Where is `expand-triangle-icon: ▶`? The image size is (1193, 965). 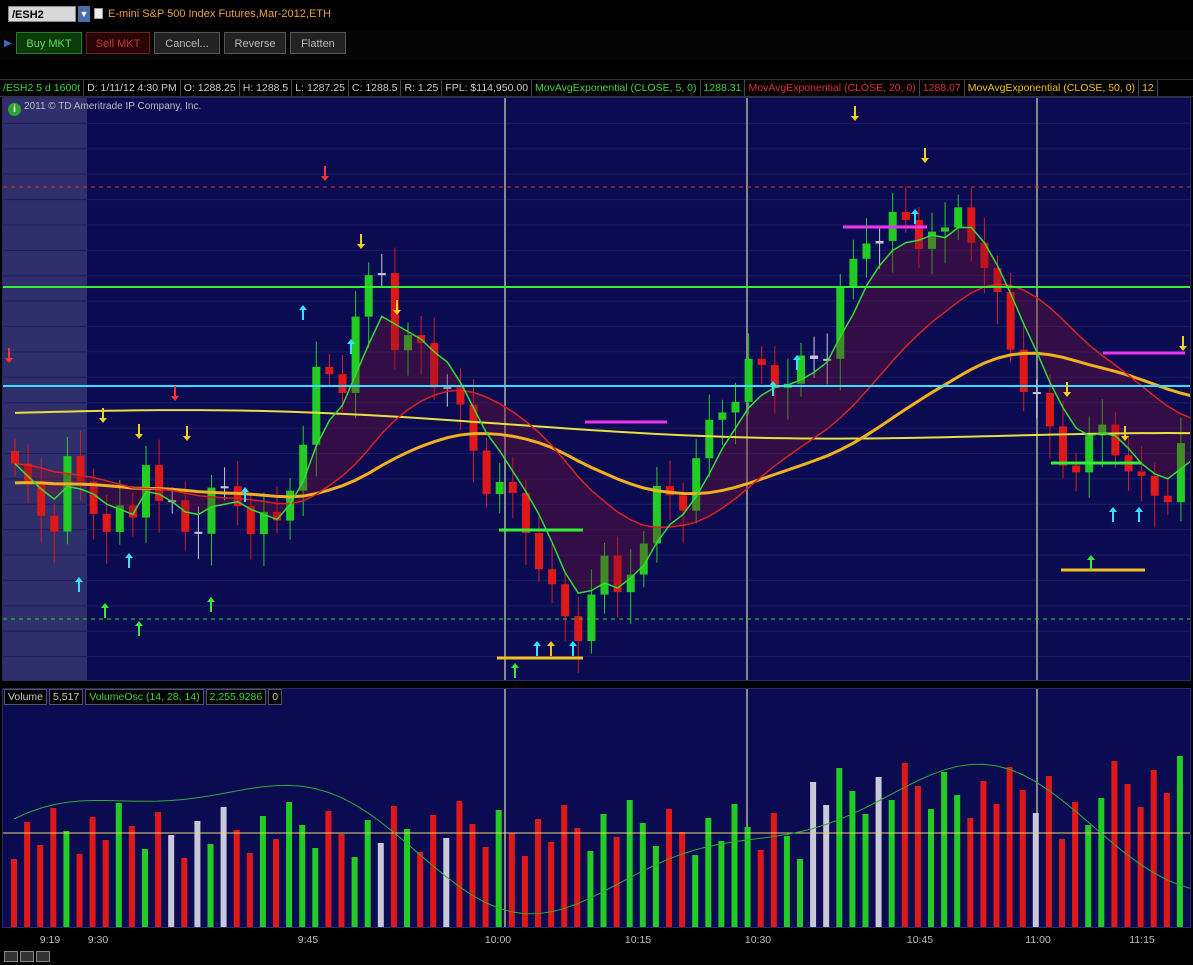
expand-triangle-icon: ▶ is located at coordinates (8, 43).